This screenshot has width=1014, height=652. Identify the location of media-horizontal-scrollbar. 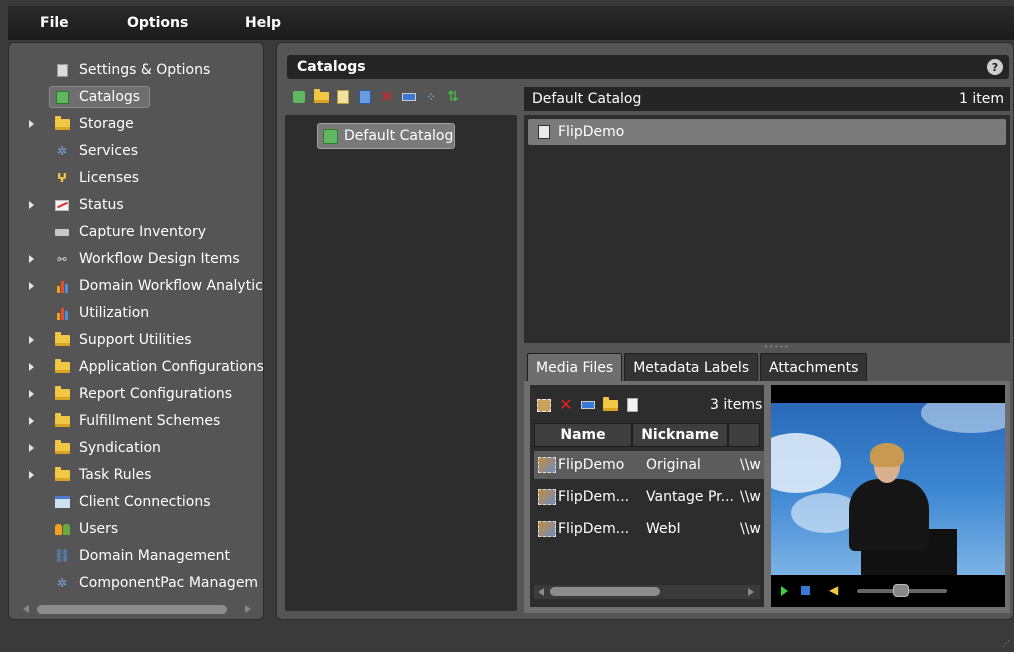
(647, 592).